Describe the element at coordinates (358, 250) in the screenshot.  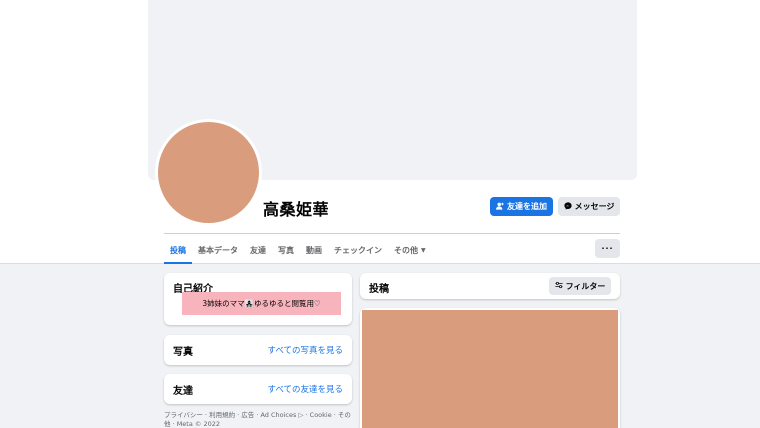
I see `tab-check-ins: チェックイン` at that location.